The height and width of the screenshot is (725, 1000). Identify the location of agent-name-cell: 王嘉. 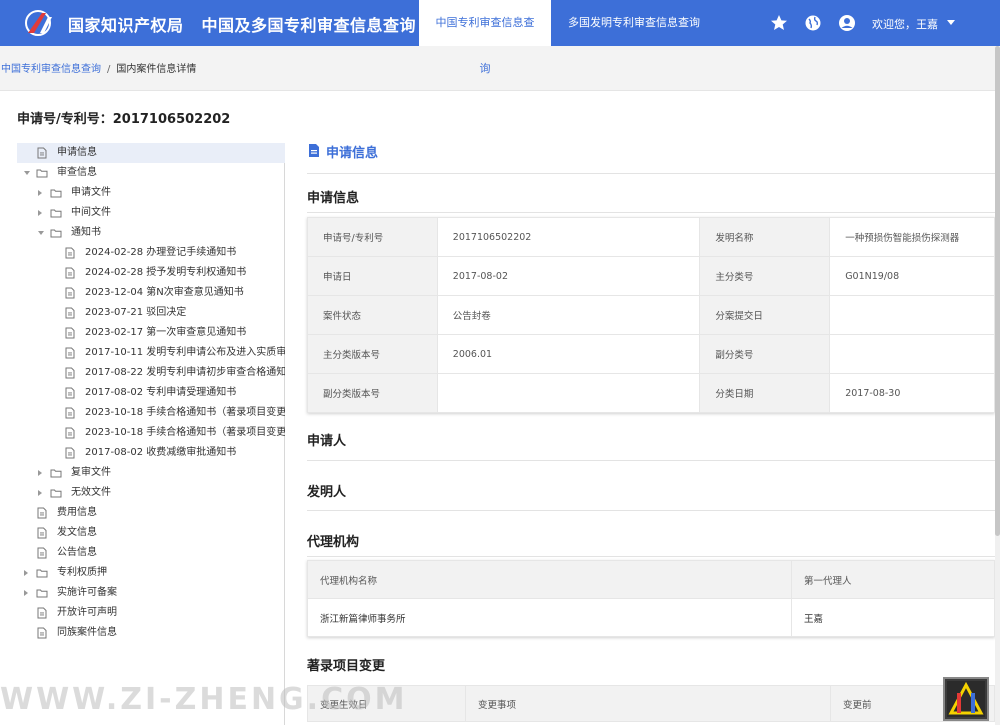
(893, 617).